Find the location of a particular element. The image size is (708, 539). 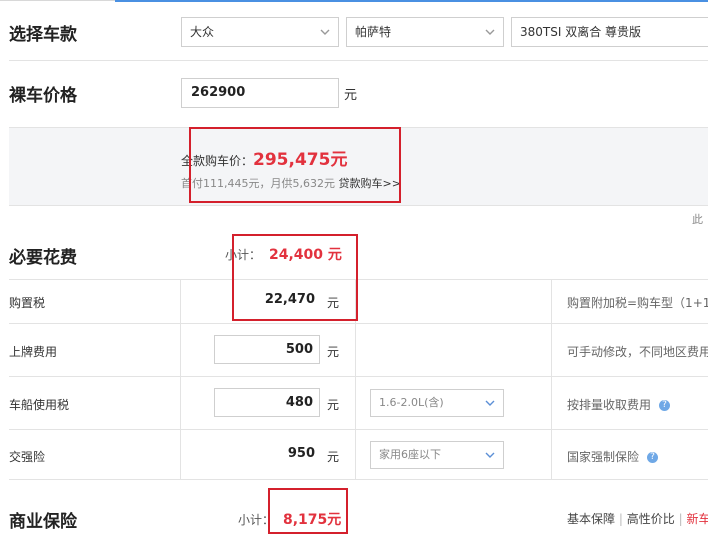

vehicle-tax-unit: 元 is located at coordinates (333, 405).